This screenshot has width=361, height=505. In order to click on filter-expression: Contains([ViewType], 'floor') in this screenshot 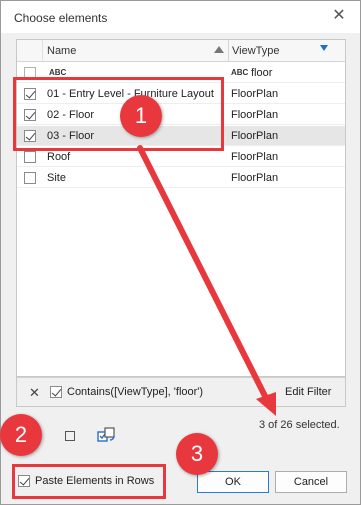, I will do `click(135, 392)`.